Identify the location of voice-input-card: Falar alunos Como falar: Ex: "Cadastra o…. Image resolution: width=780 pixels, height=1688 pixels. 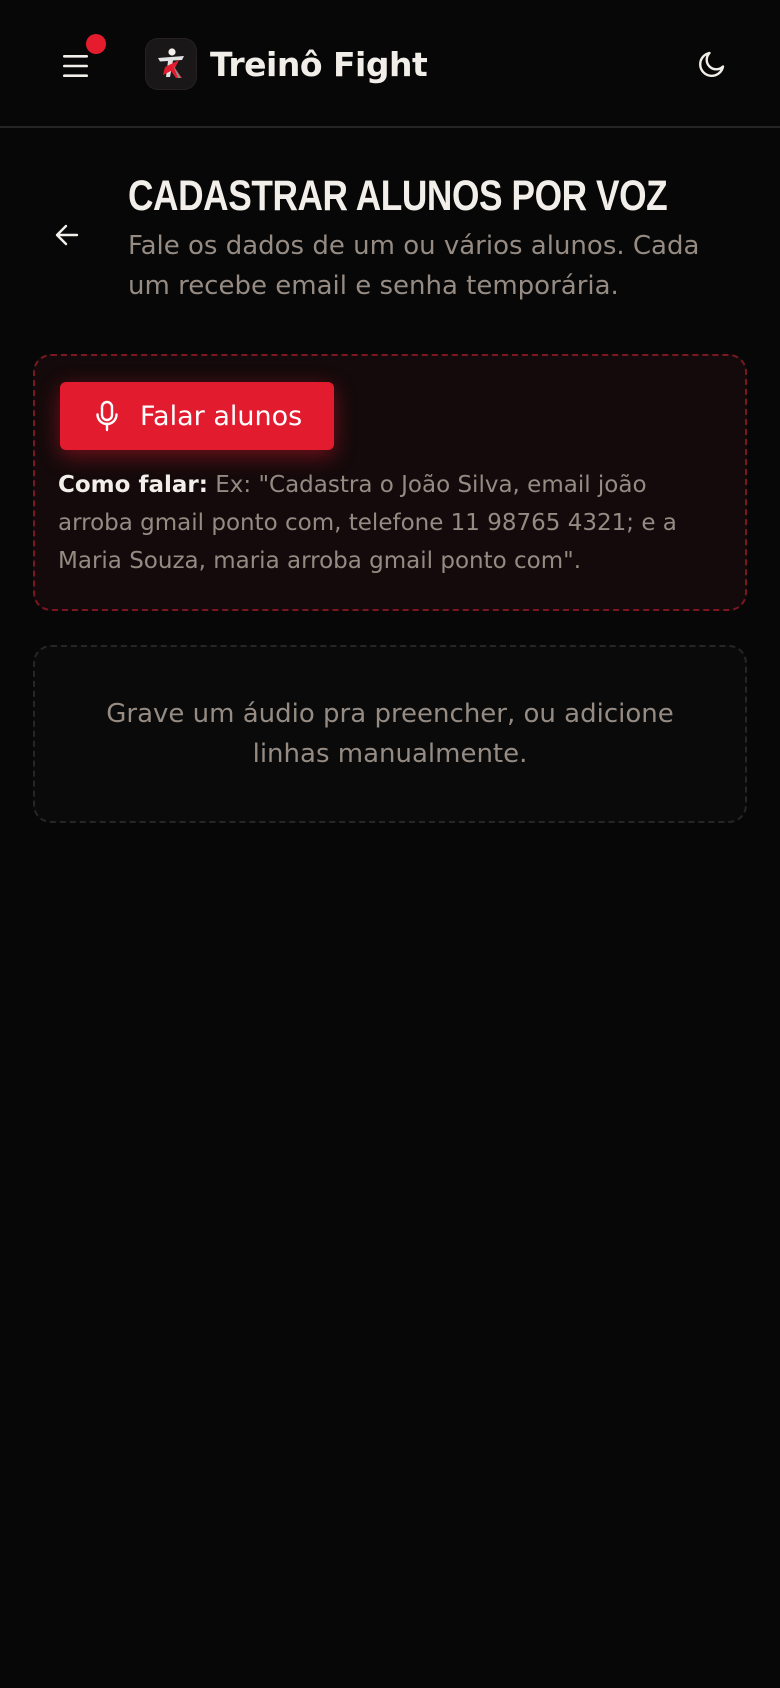
(390, 482).